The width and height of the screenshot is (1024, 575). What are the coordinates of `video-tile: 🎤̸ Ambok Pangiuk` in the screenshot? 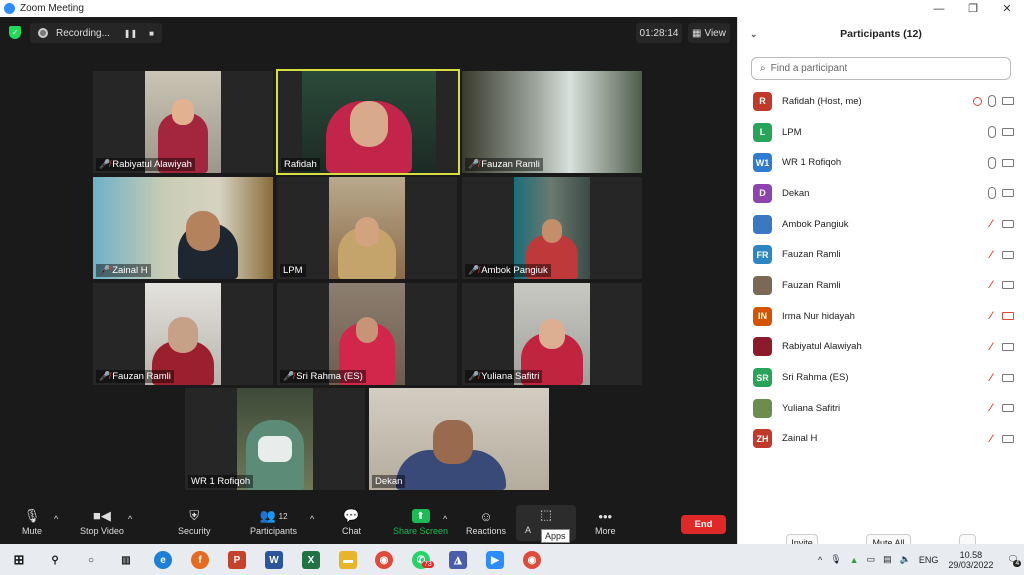 It's located at (552, 228).